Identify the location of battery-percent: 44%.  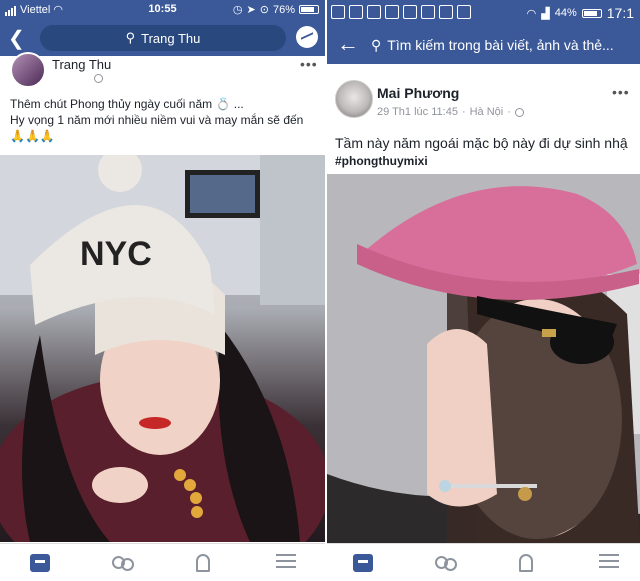
(565, 13).